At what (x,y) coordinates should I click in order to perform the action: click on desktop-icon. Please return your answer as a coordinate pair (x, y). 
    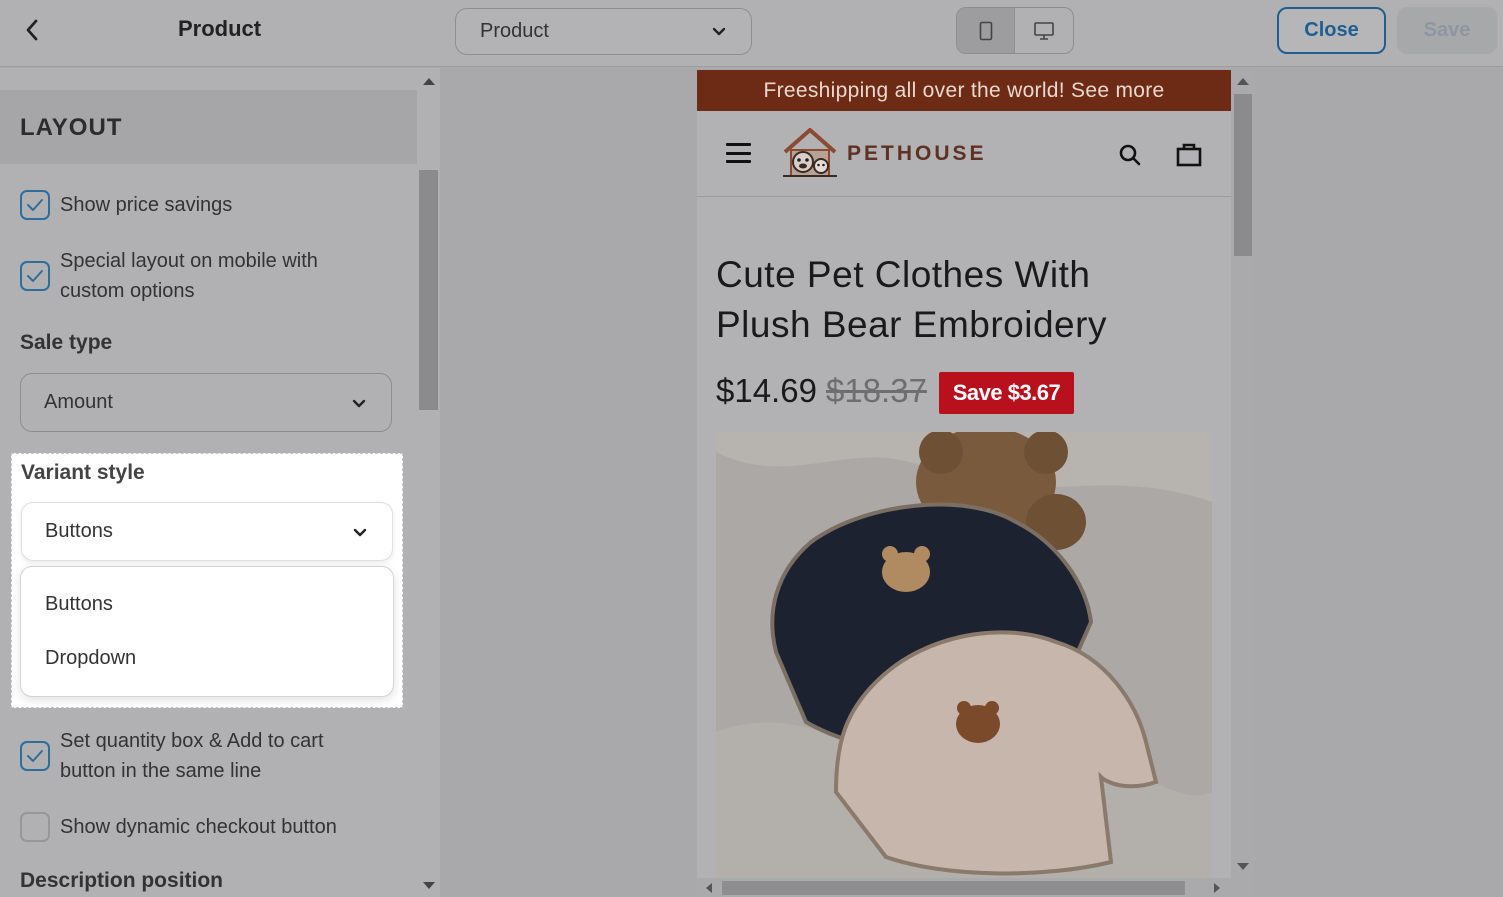
    Looking at the image, I should click on (1044, 30).